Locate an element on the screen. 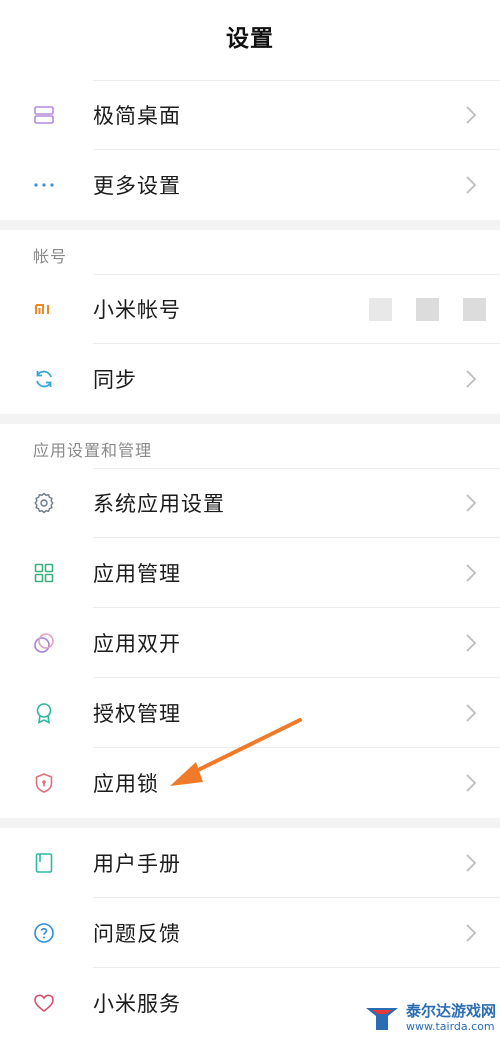 The width and height of the screenshot is (500, 1038). settings-item-app-management: 应用管理 is located at coordinates (250, 573).